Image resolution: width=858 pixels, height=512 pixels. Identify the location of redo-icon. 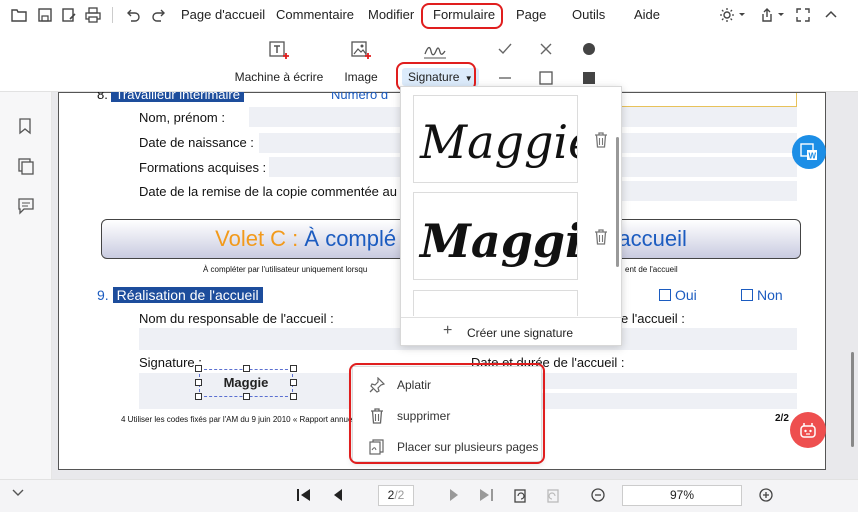
(159, 15).